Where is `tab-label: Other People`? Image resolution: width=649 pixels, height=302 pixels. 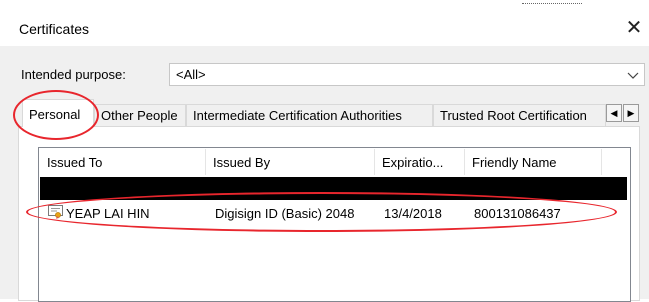
tab-label: Other People is located at coordinates (139, 115).